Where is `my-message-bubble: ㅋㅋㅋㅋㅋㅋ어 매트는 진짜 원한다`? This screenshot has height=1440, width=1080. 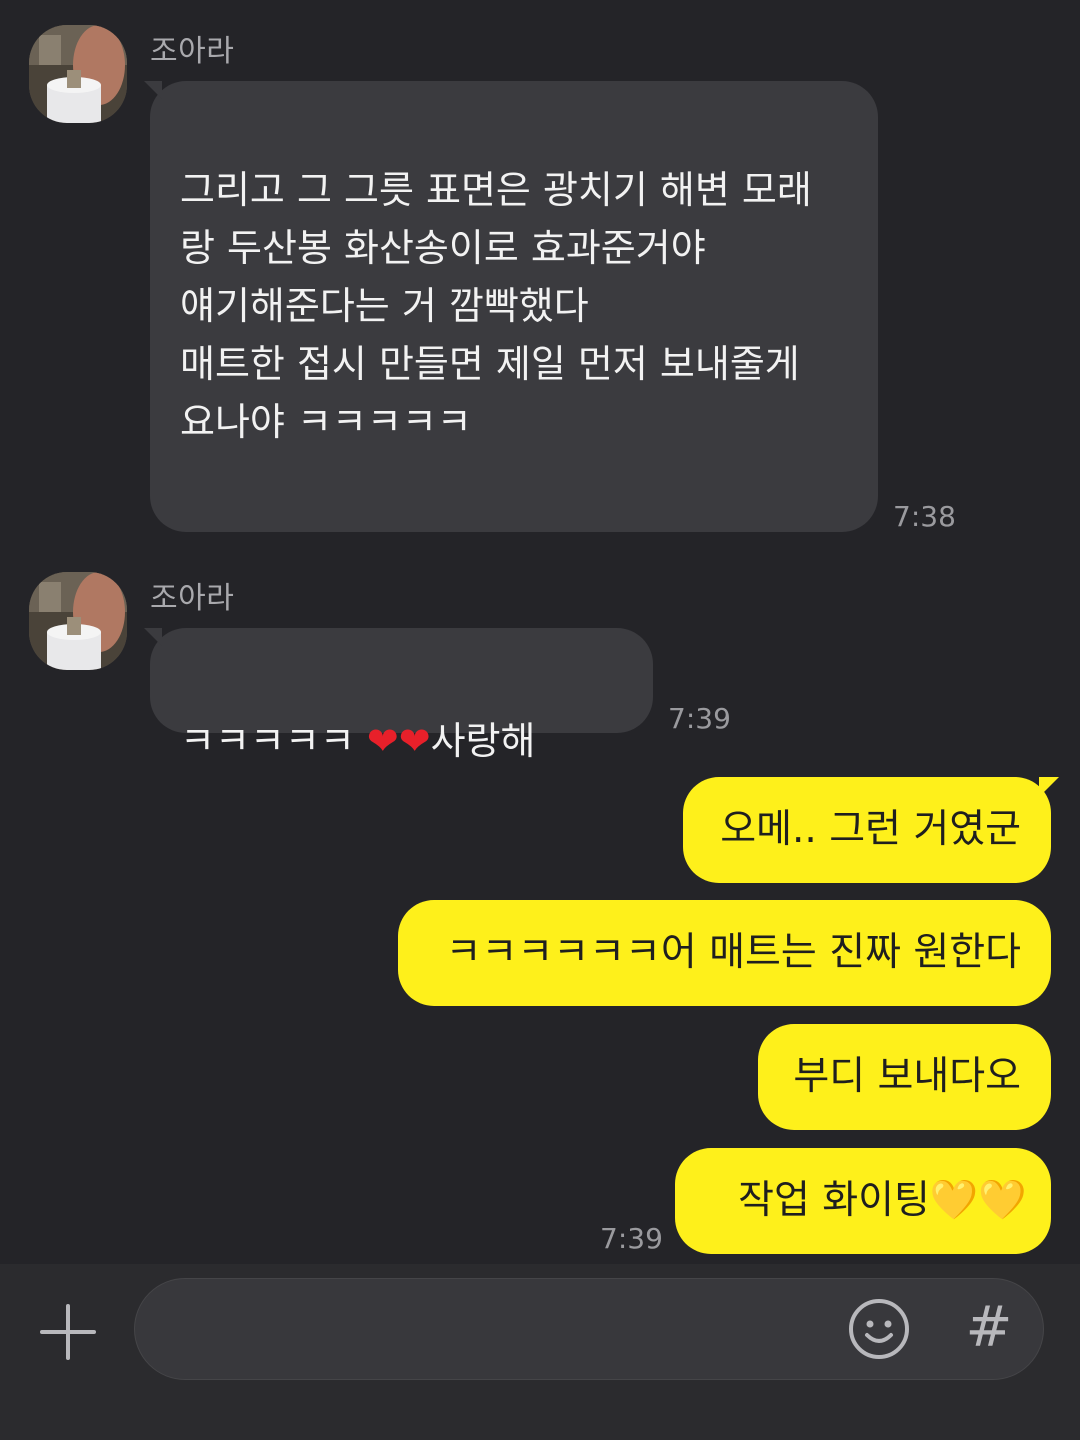 my-message-bubble: ㅋㅋㅋㅋㅋㅋ어 매트는 진짜 원한다 is located at coordinates (724, 953).